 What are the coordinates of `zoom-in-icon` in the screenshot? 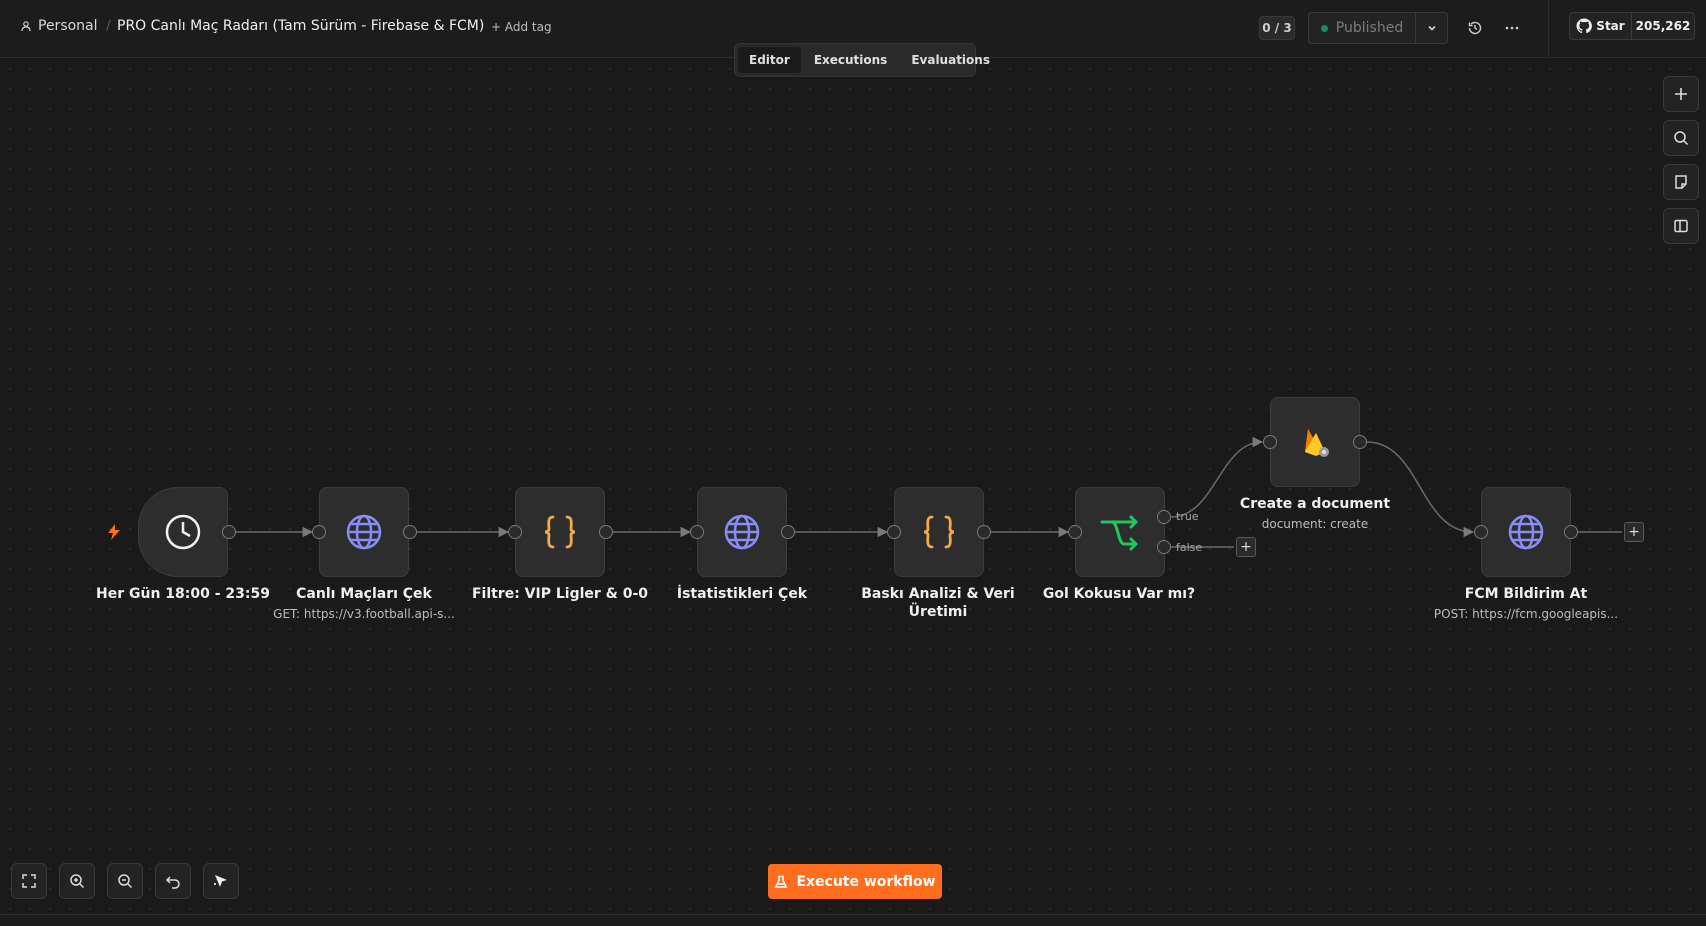 It's located at (77, 881).